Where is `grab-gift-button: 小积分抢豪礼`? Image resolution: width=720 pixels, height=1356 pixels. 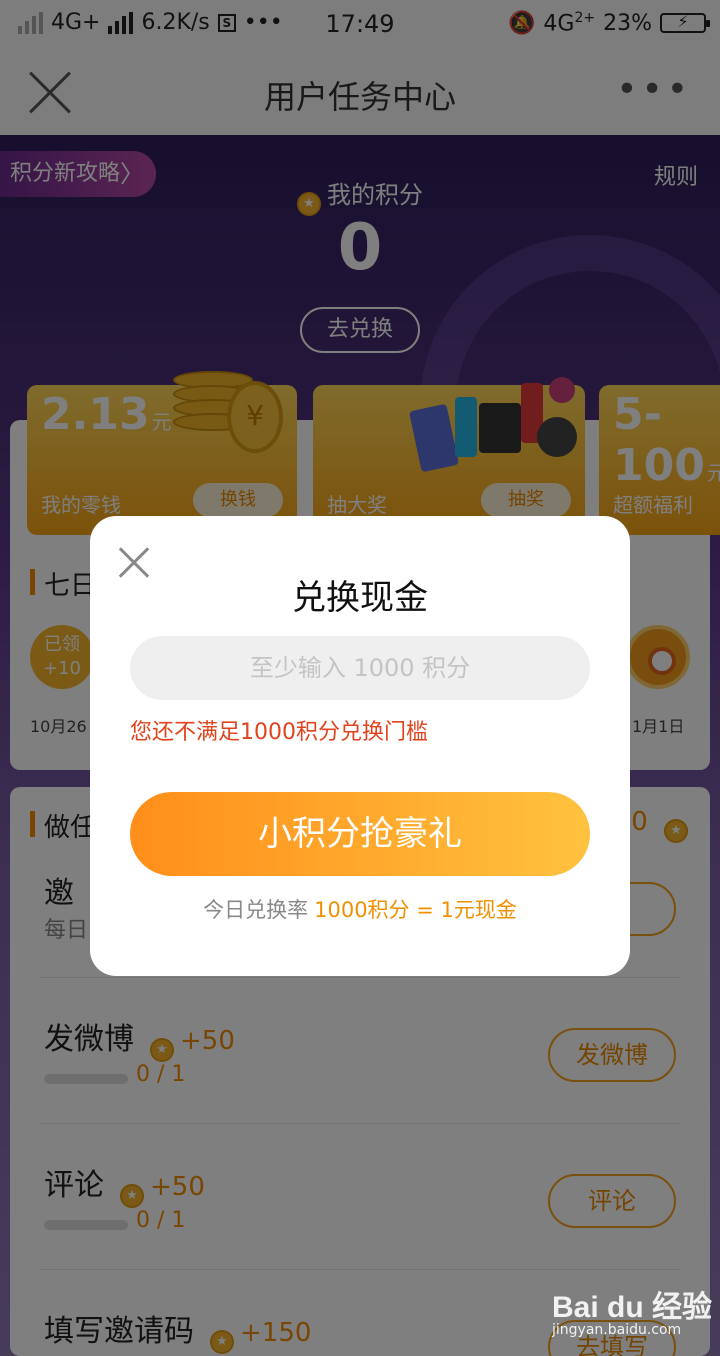
grab-gift-button: 小积分抢豪礼 is located at coordinates (360, 834).